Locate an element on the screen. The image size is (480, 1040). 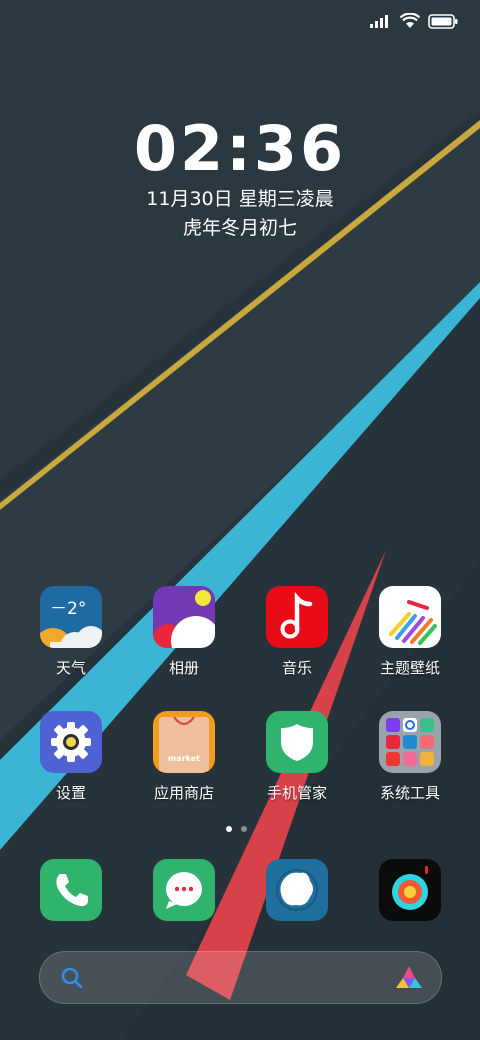
browser-icon is located at coordinates (297, 890).